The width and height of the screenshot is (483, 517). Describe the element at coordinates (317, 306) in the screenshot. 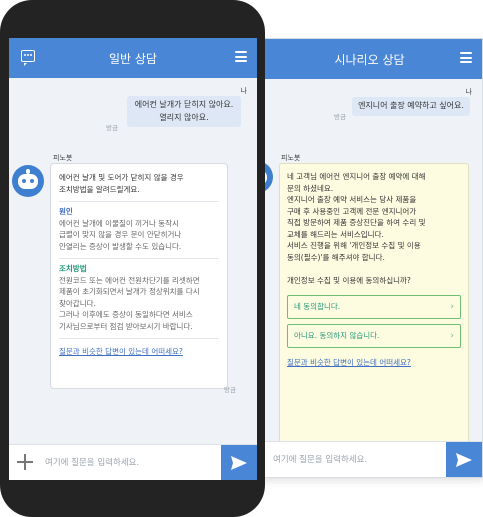

I see `choice-yes-label: 네 동의합니다.` at that location.